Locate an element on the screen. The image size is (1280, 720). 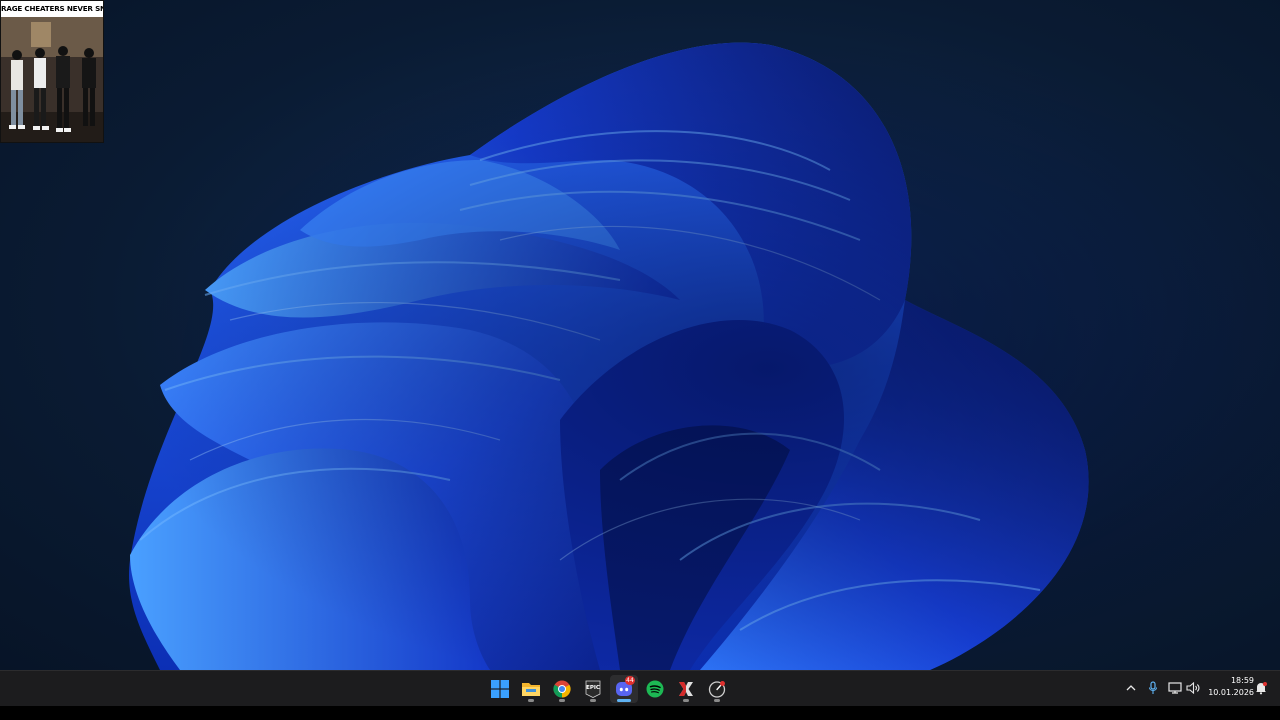
taskbar-discord: 44 is located at coordinates (624, 689).